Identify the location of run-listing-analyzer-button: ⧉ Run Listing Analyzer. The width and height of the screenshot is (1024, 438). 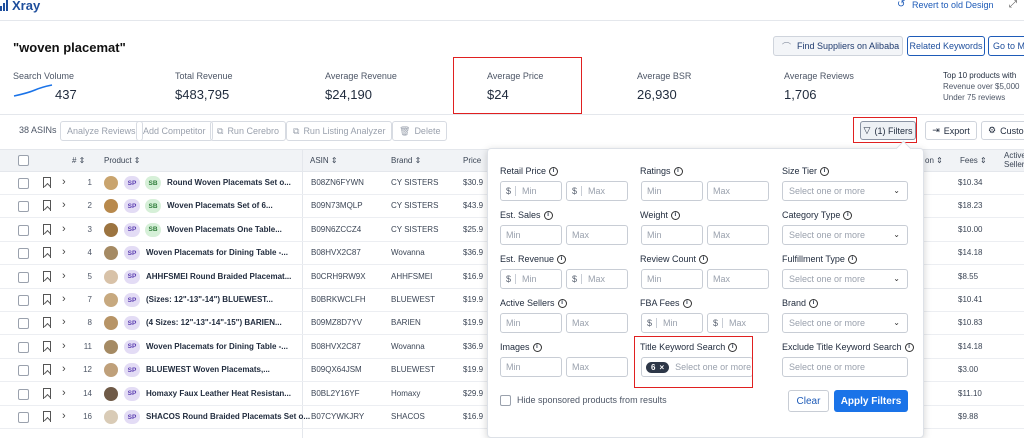
(339, 131).